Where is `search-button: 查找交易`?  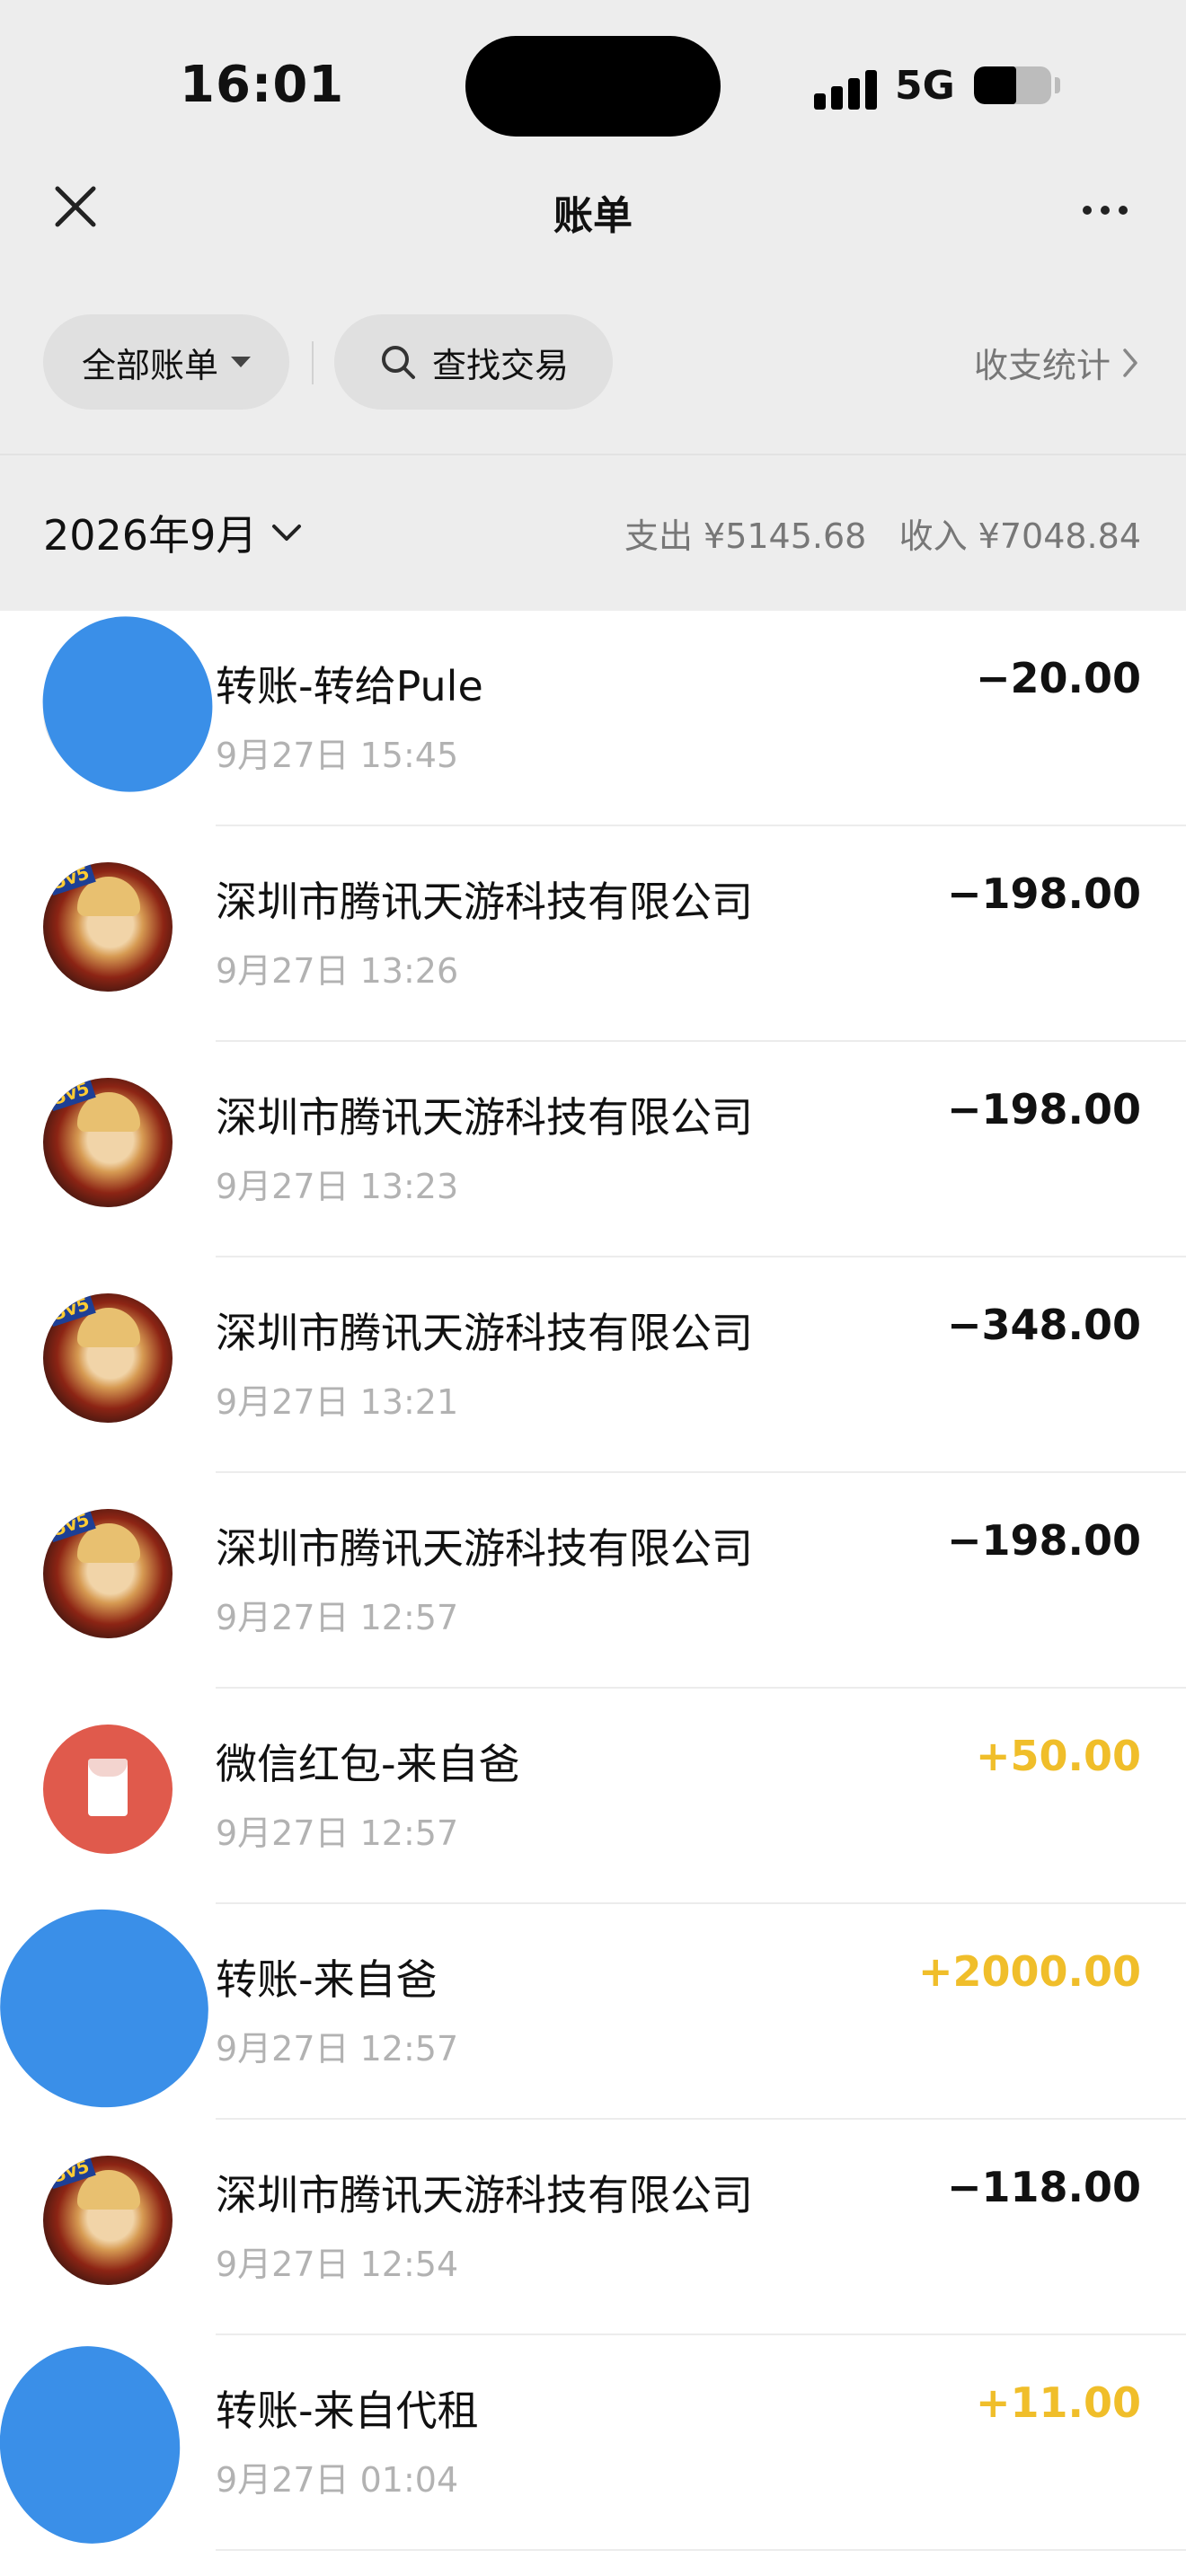 search-button: 查找交易 is located at coordinates (473, 362).